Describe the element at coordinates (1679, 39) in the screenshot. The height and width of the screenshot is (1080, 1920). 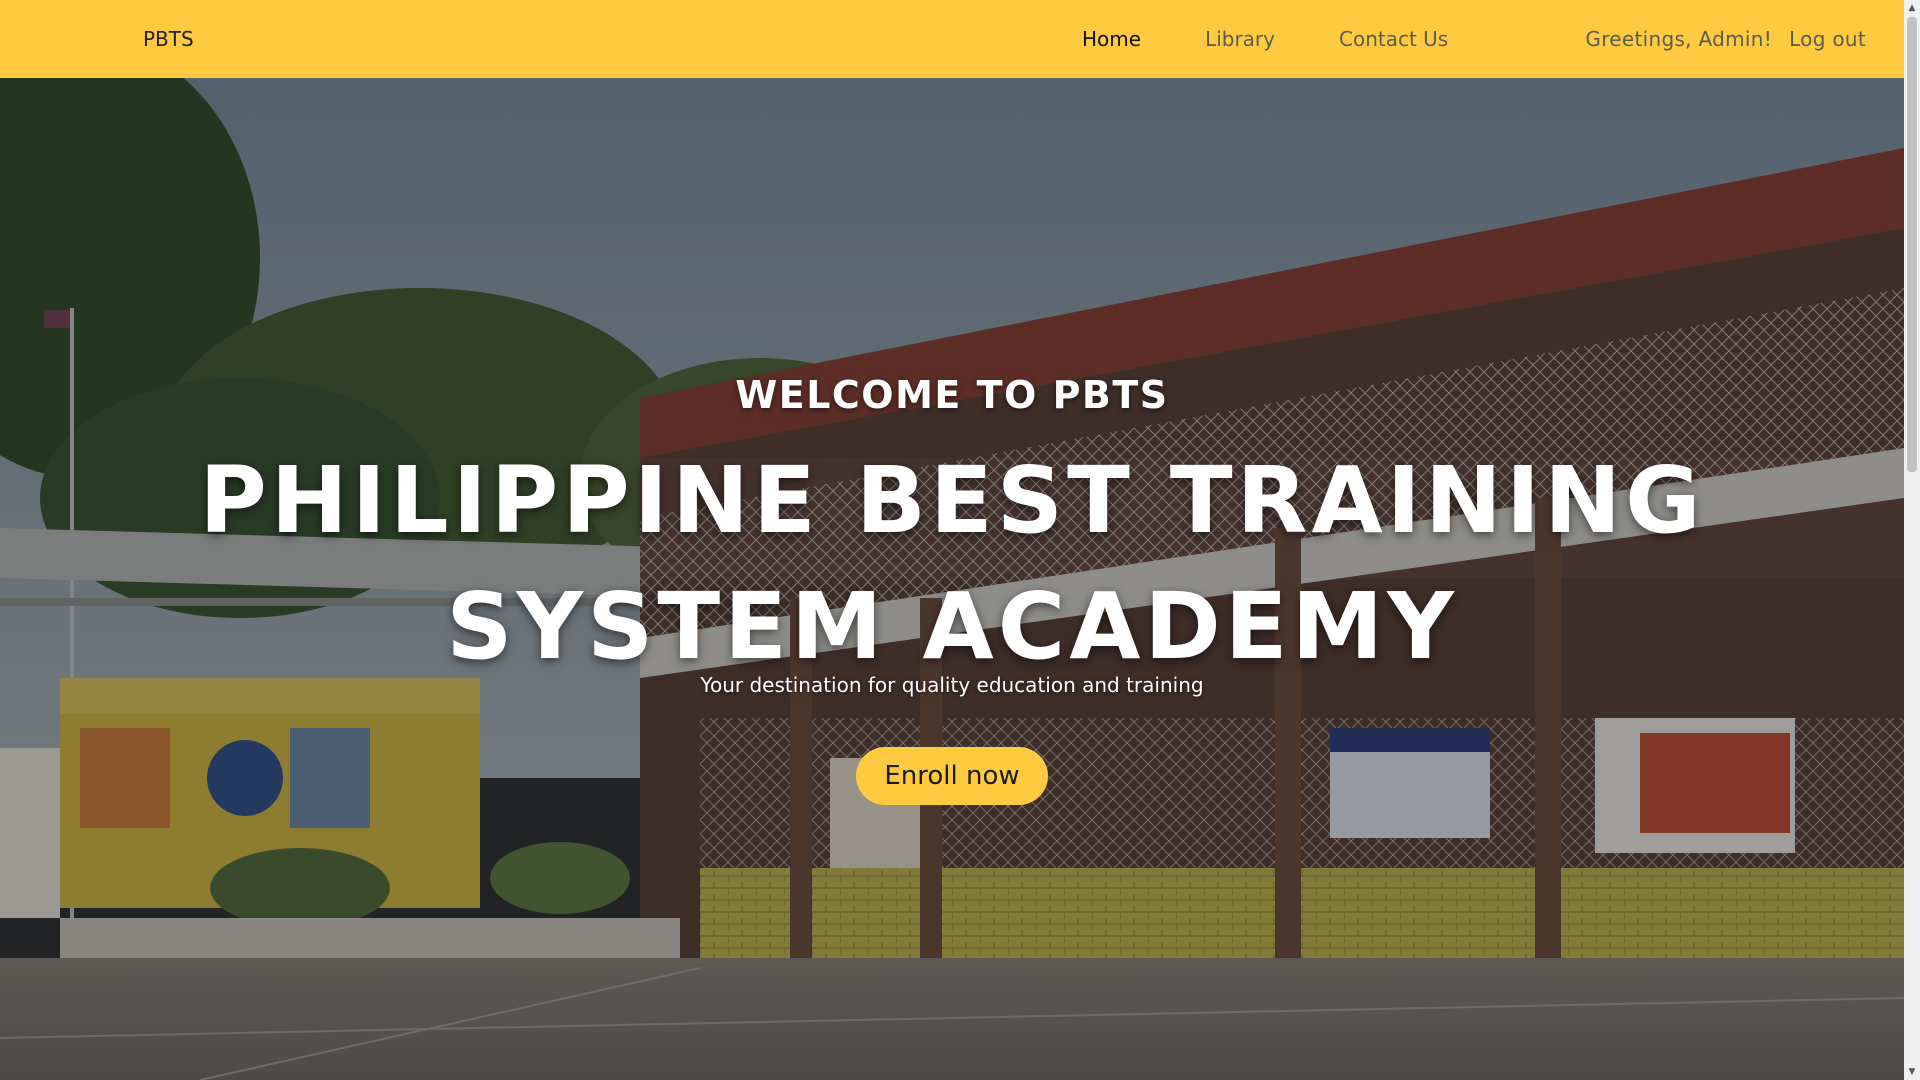
I see `greeting-text: Greetings, Admin!` at that location.